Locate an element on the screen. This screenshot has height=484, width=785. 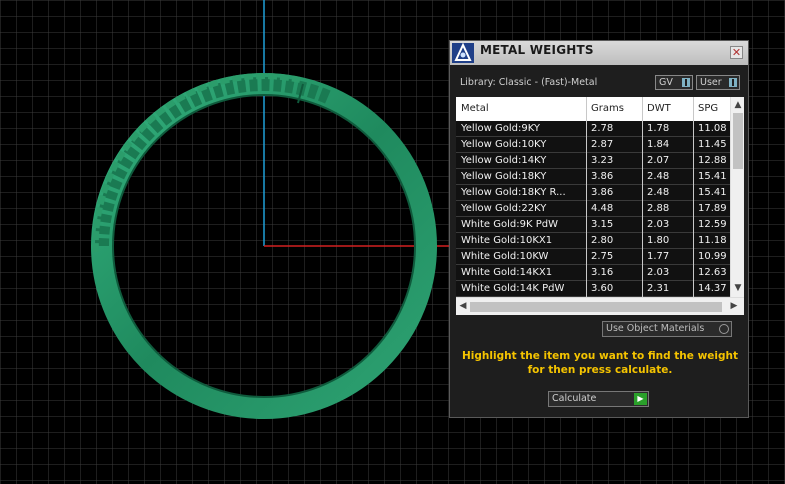
chevron-left-icon: ◀ is located at coordinates (463, 306).